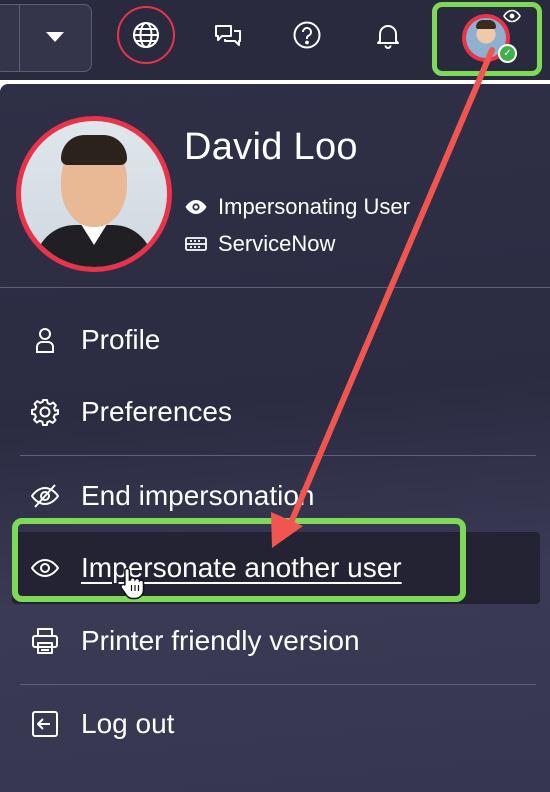 The height and width of the screenshot is (792, 550). What do you see at coordinates (196, 244) in the screenshot?
I see `company-icon` at bounding box center [196, 244].